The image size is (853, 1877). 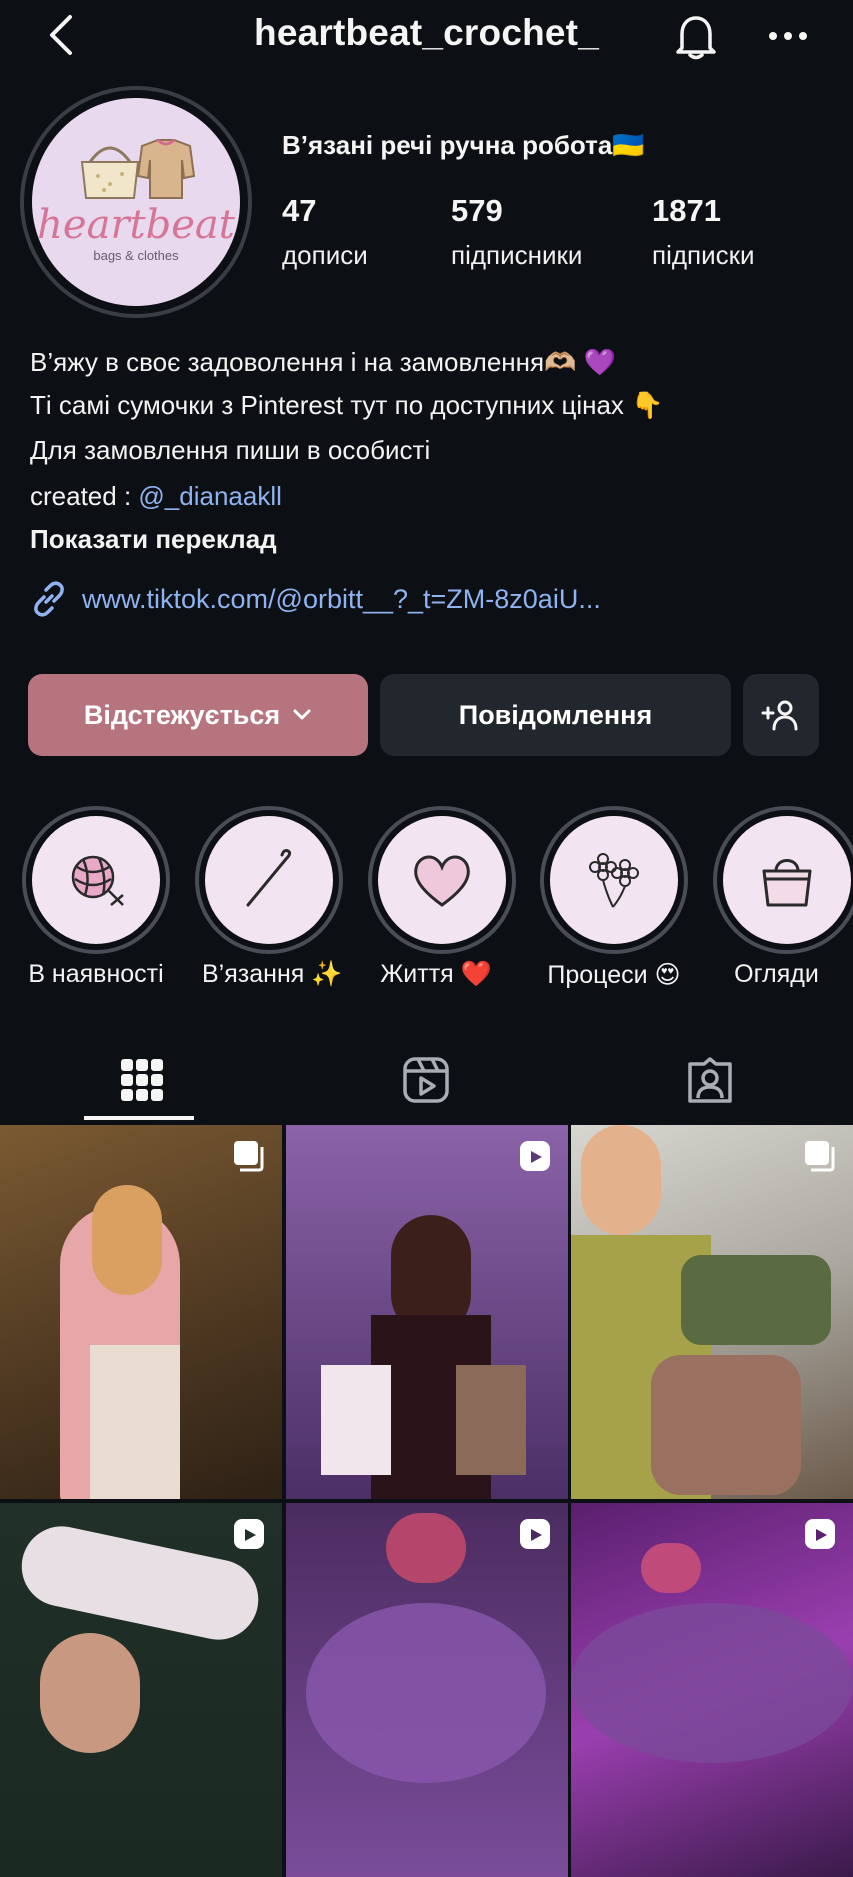 What do you see at coordinates (614, 975) in the screenshot?
I see `highlight-label-processes: Процеси 😍` at bounding box center [614, 975].